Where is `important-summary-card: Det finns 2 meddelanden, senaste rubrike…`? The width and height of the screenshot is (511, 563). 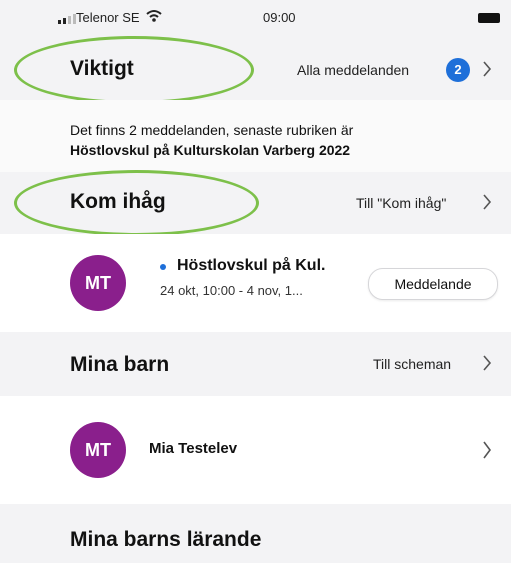
important-summary-card: Det finns 2 meddelanden, senaste rubrike… is located at coordinates (255, 136).